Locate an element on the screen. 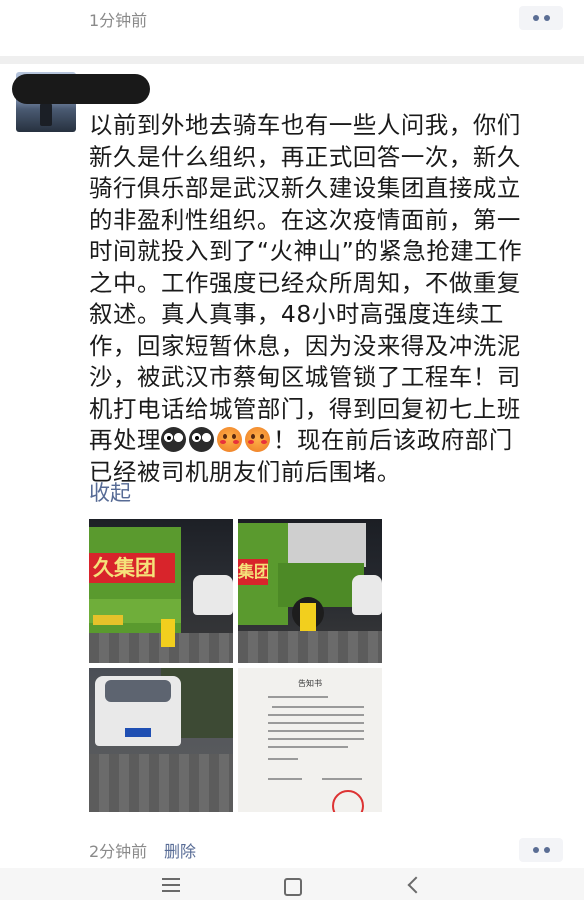  timestamp: 1分钟前 is located at coordinates (118, 20).